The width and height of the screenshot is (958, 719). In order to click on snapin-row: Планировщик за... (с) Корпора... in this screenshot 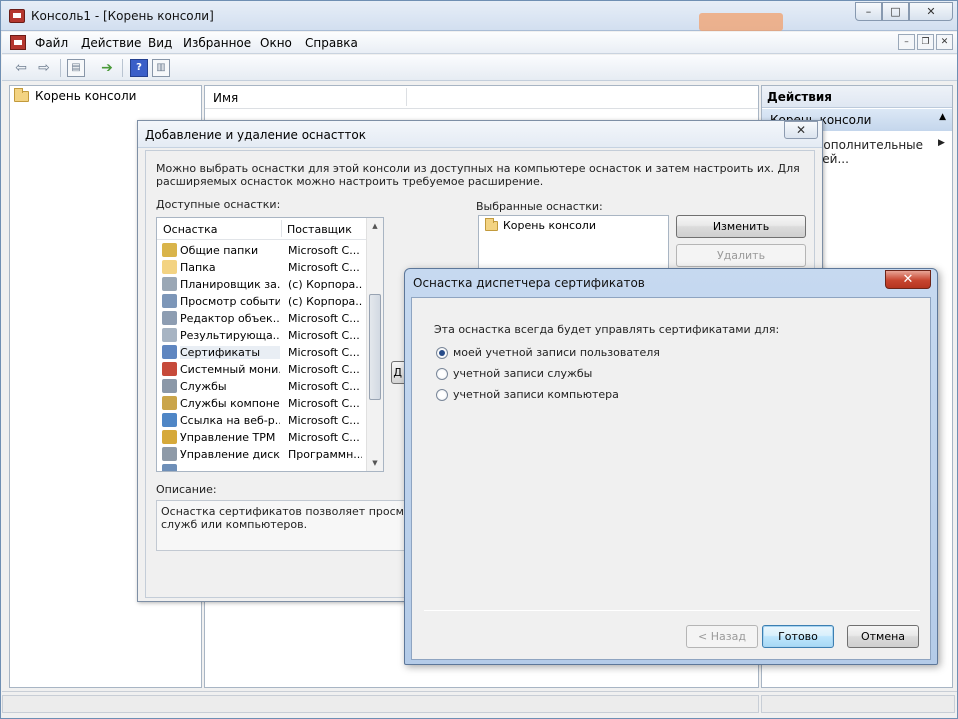, I will do `click(261, 284)`.